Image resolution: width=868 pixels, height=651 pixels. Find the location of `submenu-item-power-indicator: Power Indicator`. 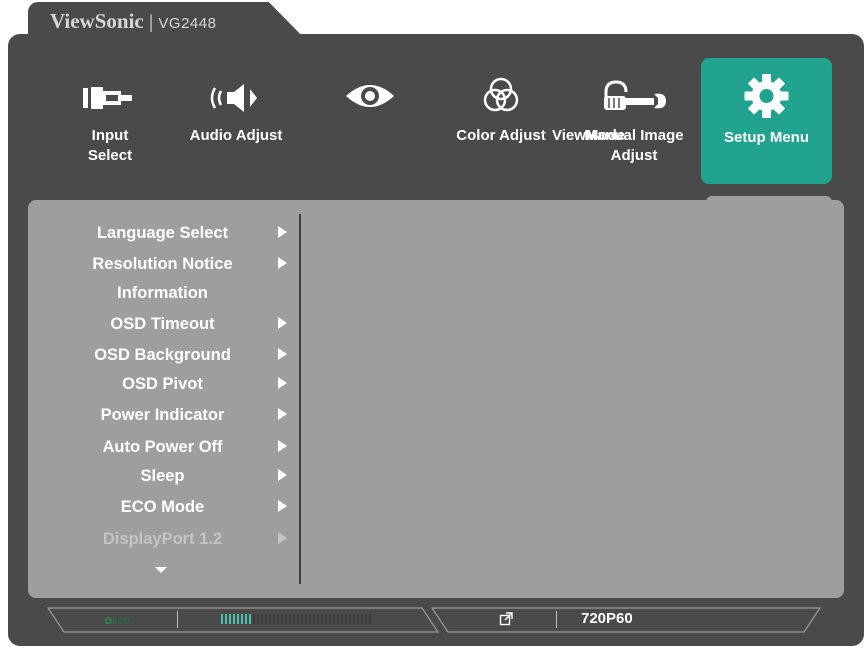

submenu-item-power-indicator: Power Indicator is located at coordinates (182, 415).